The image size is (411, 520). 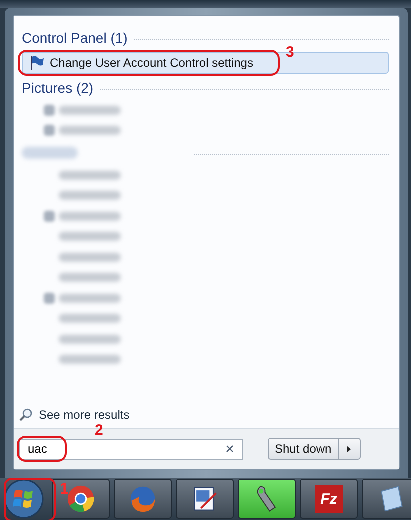 I want to click on annotation-outline, so click(x=42, y=449).